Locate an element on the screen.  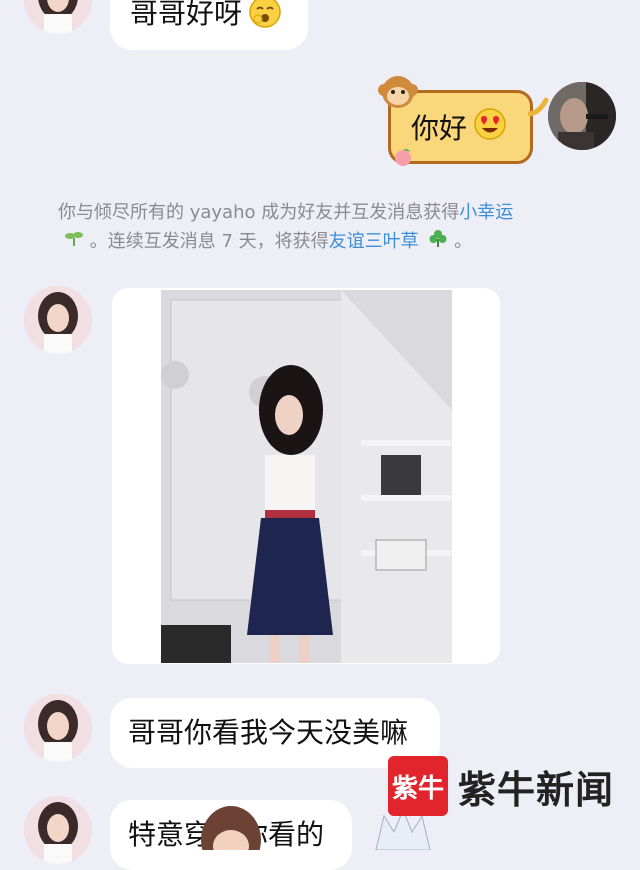
banana-tail-icon is located at coordinates (538, 109).